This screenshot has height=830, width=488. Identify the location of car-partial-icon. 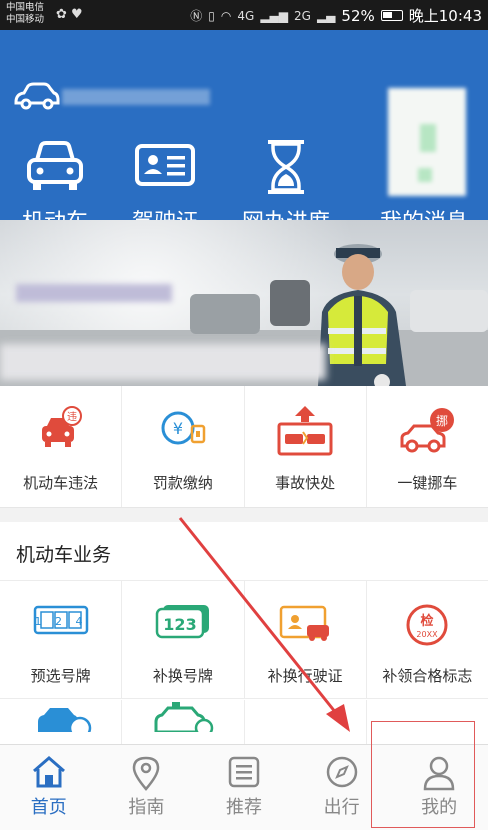
(65, 720).